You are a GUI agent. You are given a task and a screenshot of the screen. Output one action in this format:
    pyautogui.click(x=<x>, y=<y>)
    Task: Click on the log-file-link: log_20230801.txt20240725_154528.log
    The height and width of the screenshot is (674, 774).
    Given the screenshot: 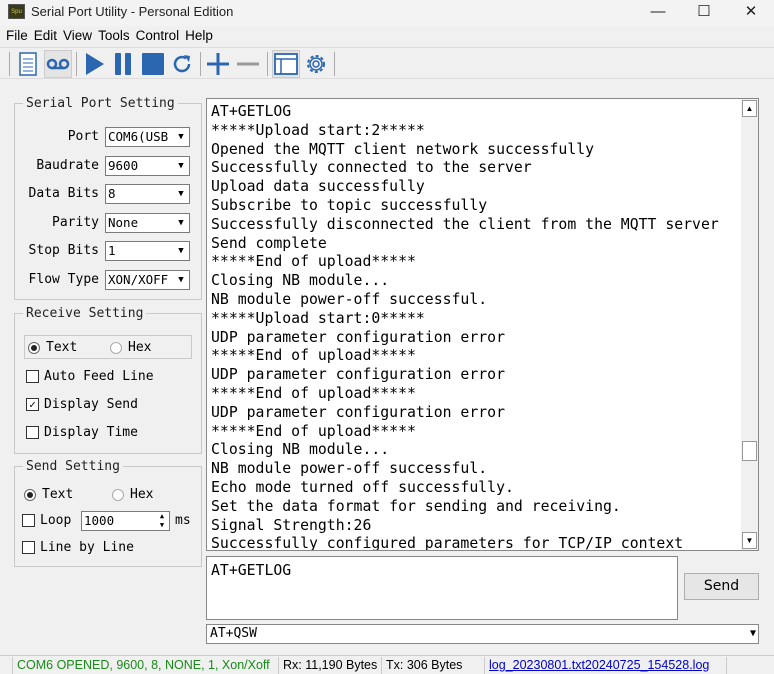 What is the action you would take?
    pyautogui.click(x=605, y=665)
    